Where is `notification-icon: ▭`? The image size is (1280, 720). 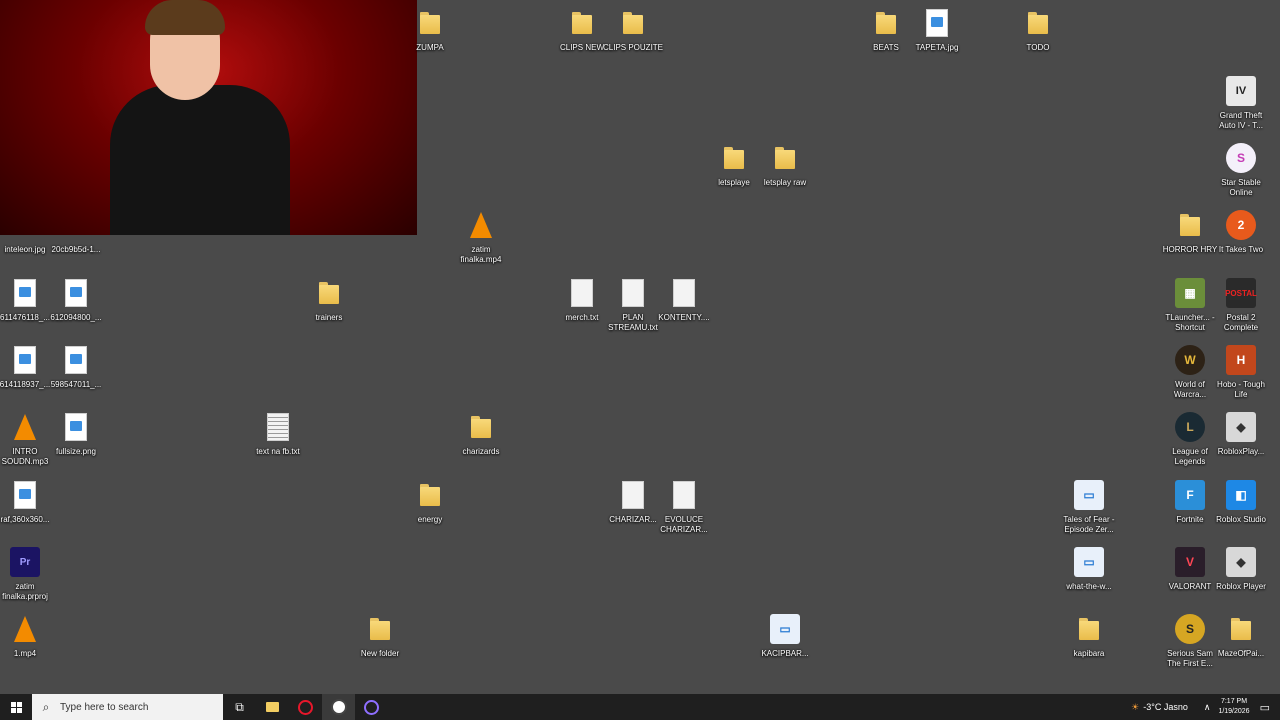 notification-icon: ▭ is located at coordinates (1265, 707).